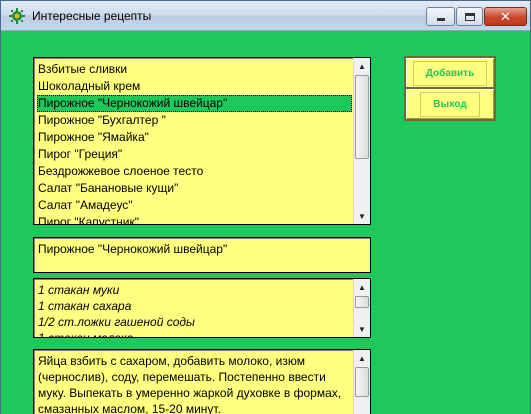 Image resolution: width=531 pixels, height=414 pixels. I want to click on add-button: Добавить, so click(450, 73).